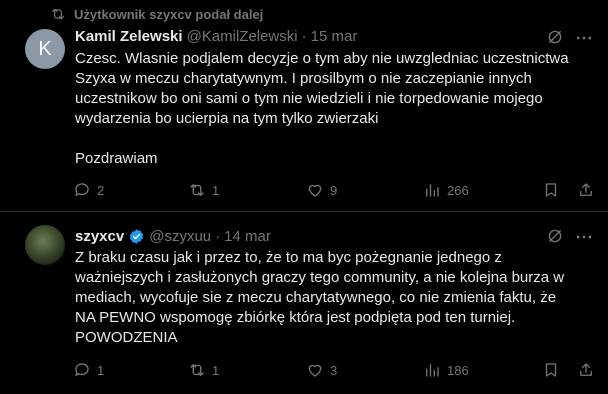 The width and height of the screenshot is (608, 394). I want to click on reply-count: 1, so click(101, 370).